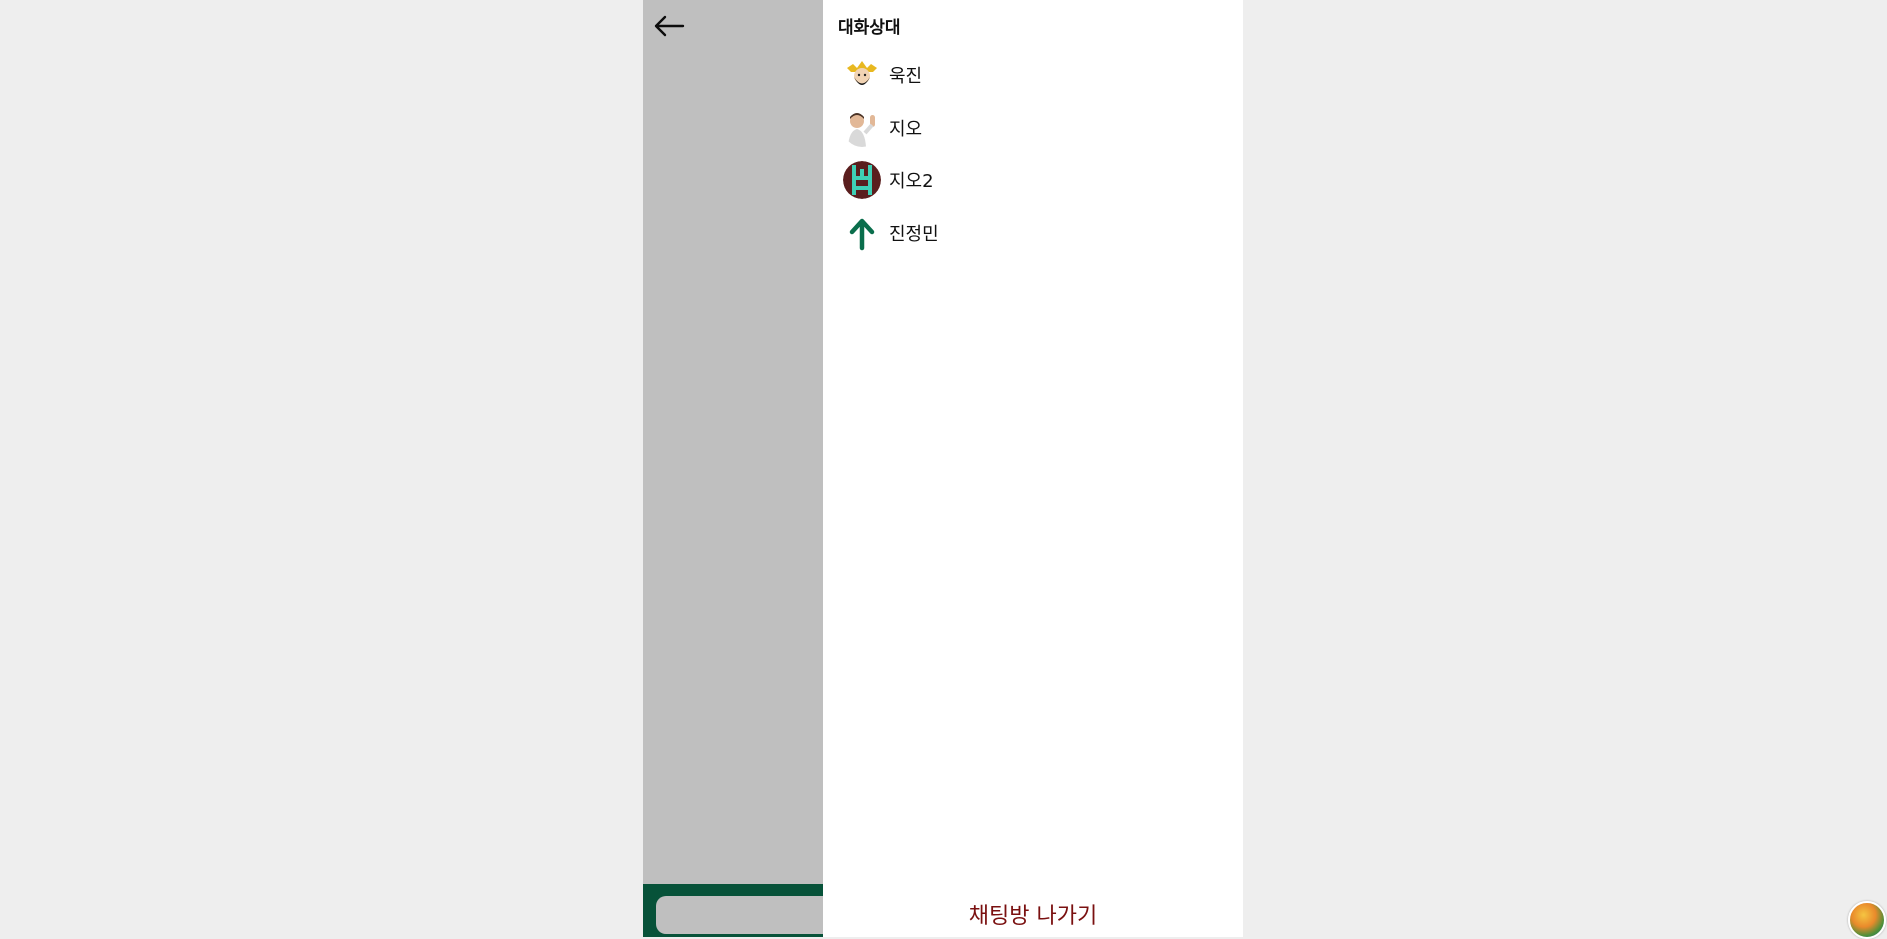 The height and width of the screenshot is (939, 1887). Describe the element at coordinates (869, 28) in the screenshot. I see `drawer-title: 대화상대` at that location.